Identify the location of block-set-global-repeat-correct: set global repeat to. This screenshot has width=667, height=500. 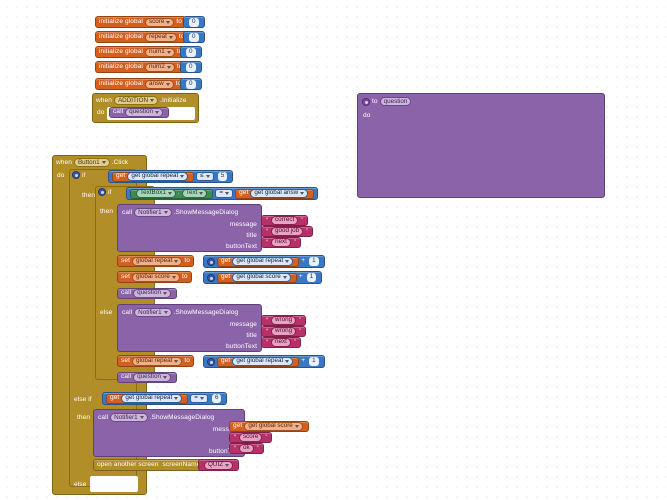
(156, 261).